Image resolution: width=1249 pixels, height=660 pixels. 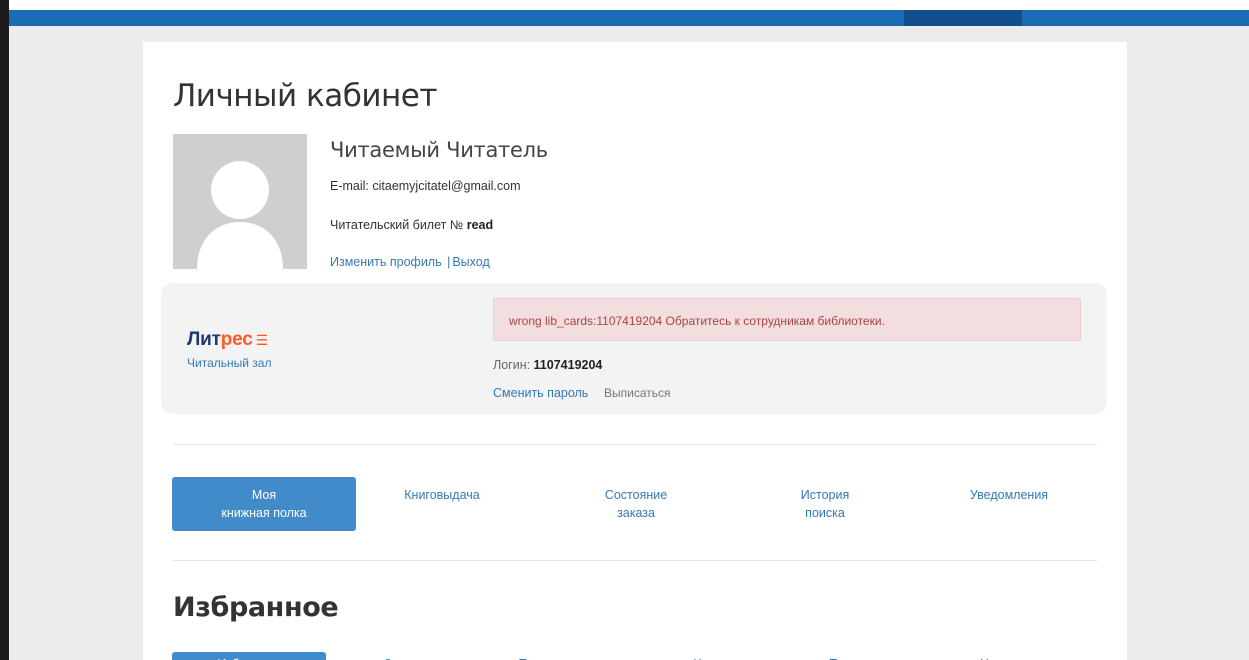 What do you see at coordinates (264, 504) in the screenshot?
I see `tab-my-bookshelf: Моя книжная полка` at bounding box center [264, 504].